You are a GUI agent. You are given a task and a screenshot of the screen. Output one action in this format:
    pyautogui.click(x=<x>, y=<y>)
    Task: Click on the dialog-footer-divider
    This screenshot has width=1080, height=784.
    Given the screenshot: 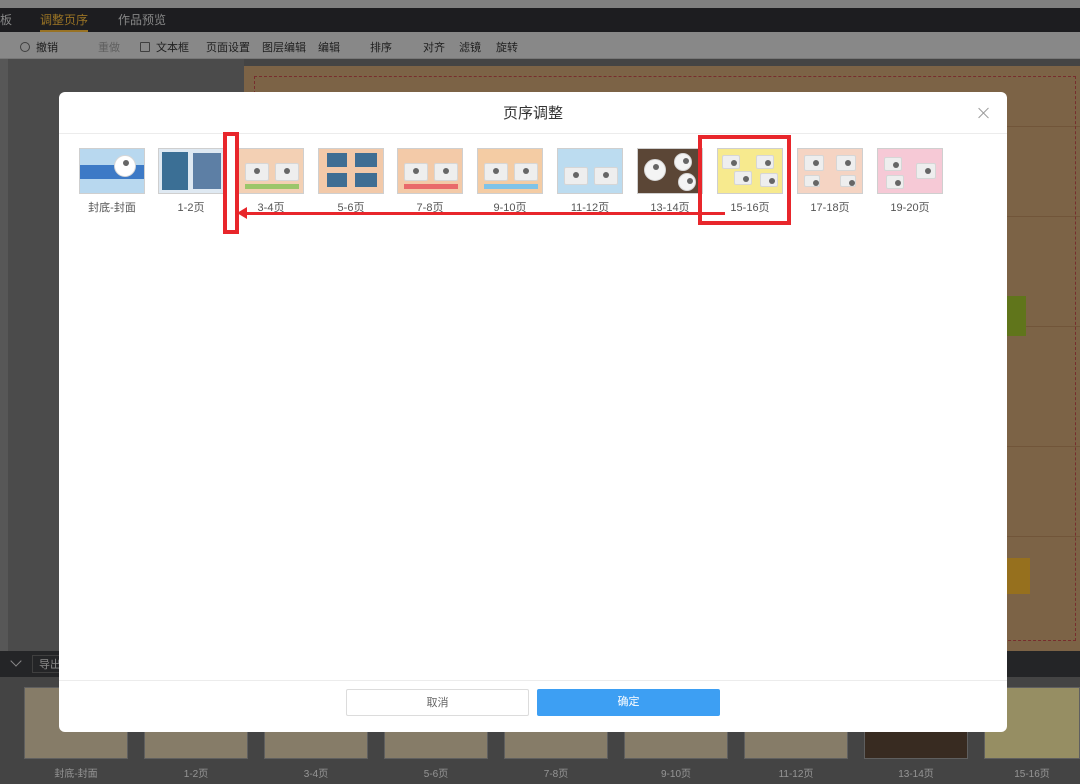 What is the action you would take?
    pyautogui.click(x=533, y=680)
    